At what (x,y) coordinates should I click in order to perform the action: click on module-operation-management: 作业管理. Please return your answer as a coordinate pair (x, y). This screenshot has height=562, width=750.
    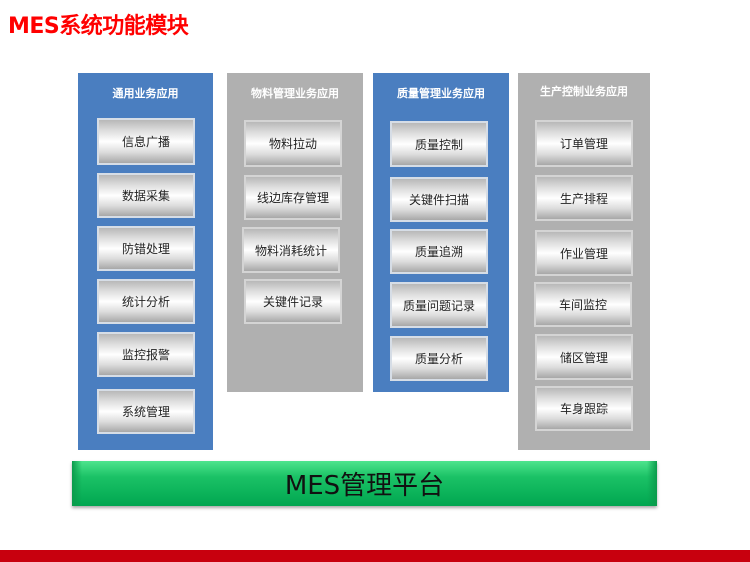
    Looking at the image, I should click on (584, 253).